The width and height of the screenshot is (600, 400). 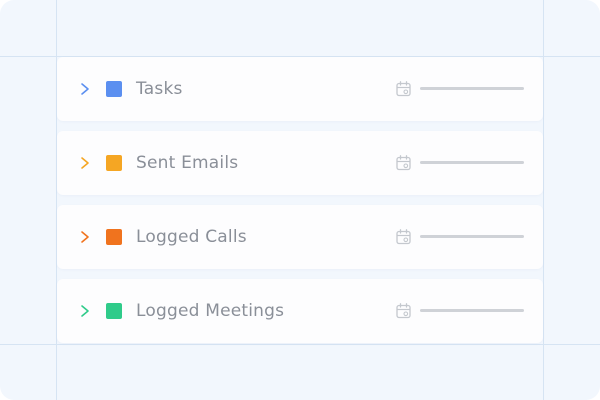 What do you see at coordinates (300, 237) in the screenshot?
I see `activity-row-logged-calls: Logged Calls` at bounding box center [300, 237].